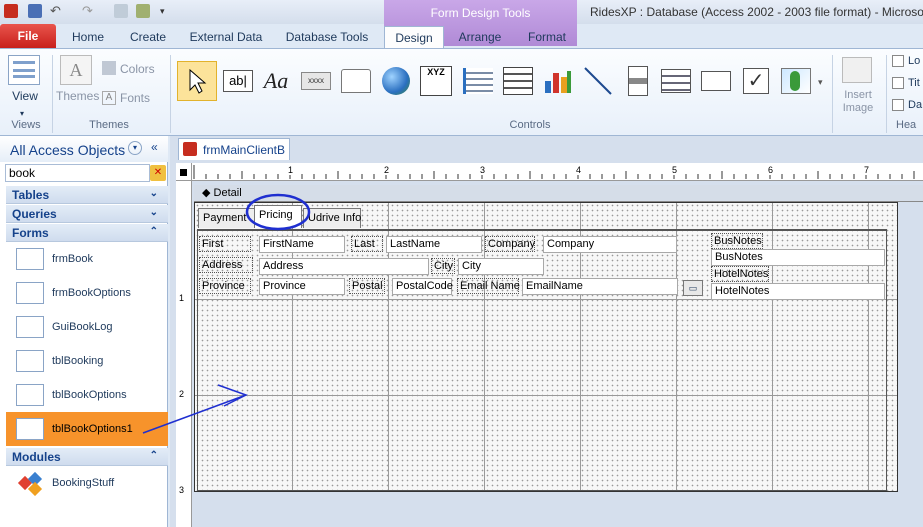 The height and width of the screenshot is (527, 923). What do you see at coordinates (436, 81) in the screenshot?
I see `navigation-icon: XYZ` at bounding box center [436, 81].